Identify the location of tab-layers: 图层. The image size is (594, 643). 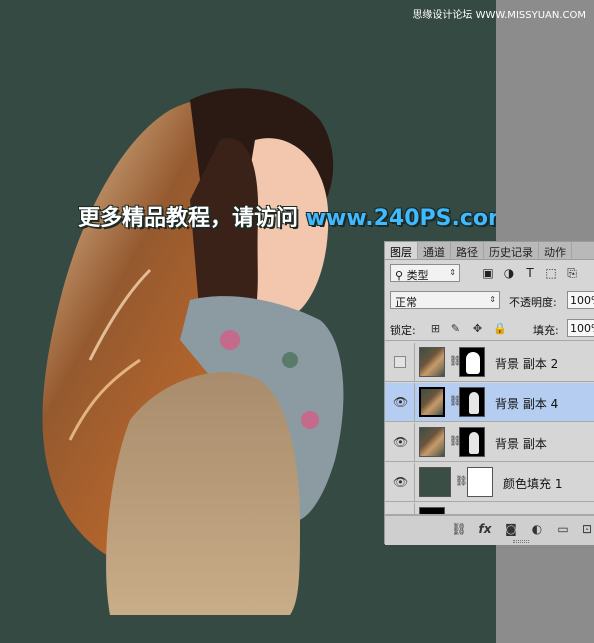
(401, 250).